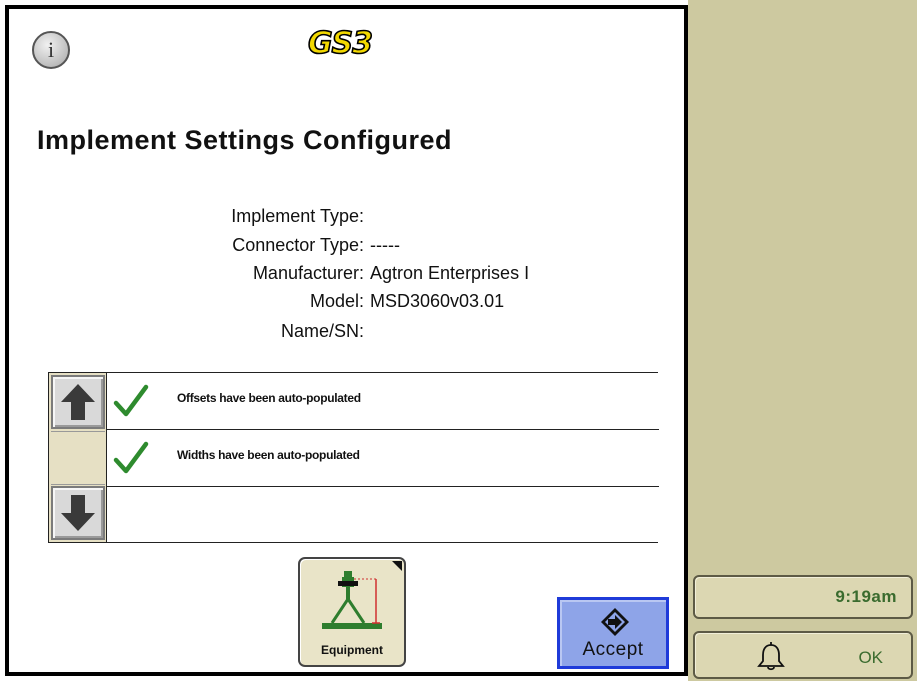  What do you see at coordinates (613, 649) in the screenshot?
I see `accept-button-label: Accept` at bounding box center [613, 649].